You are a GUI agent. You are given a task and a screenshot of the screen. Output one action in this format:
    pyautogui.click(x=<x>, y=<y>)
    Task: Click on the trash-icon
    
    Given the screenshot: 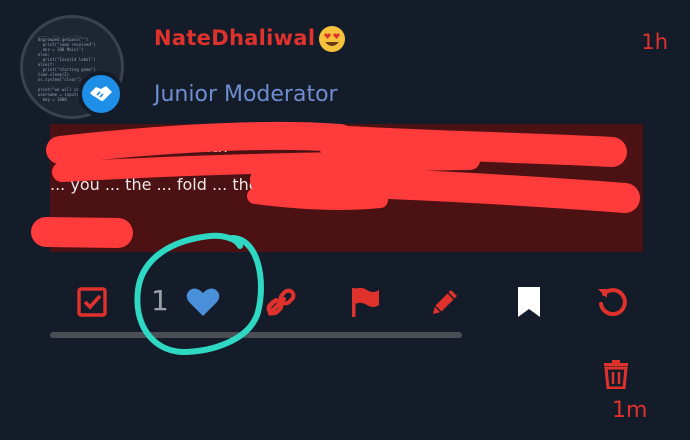 What is the action you would take?
    pyautogui.click(x=616, y=374)
    